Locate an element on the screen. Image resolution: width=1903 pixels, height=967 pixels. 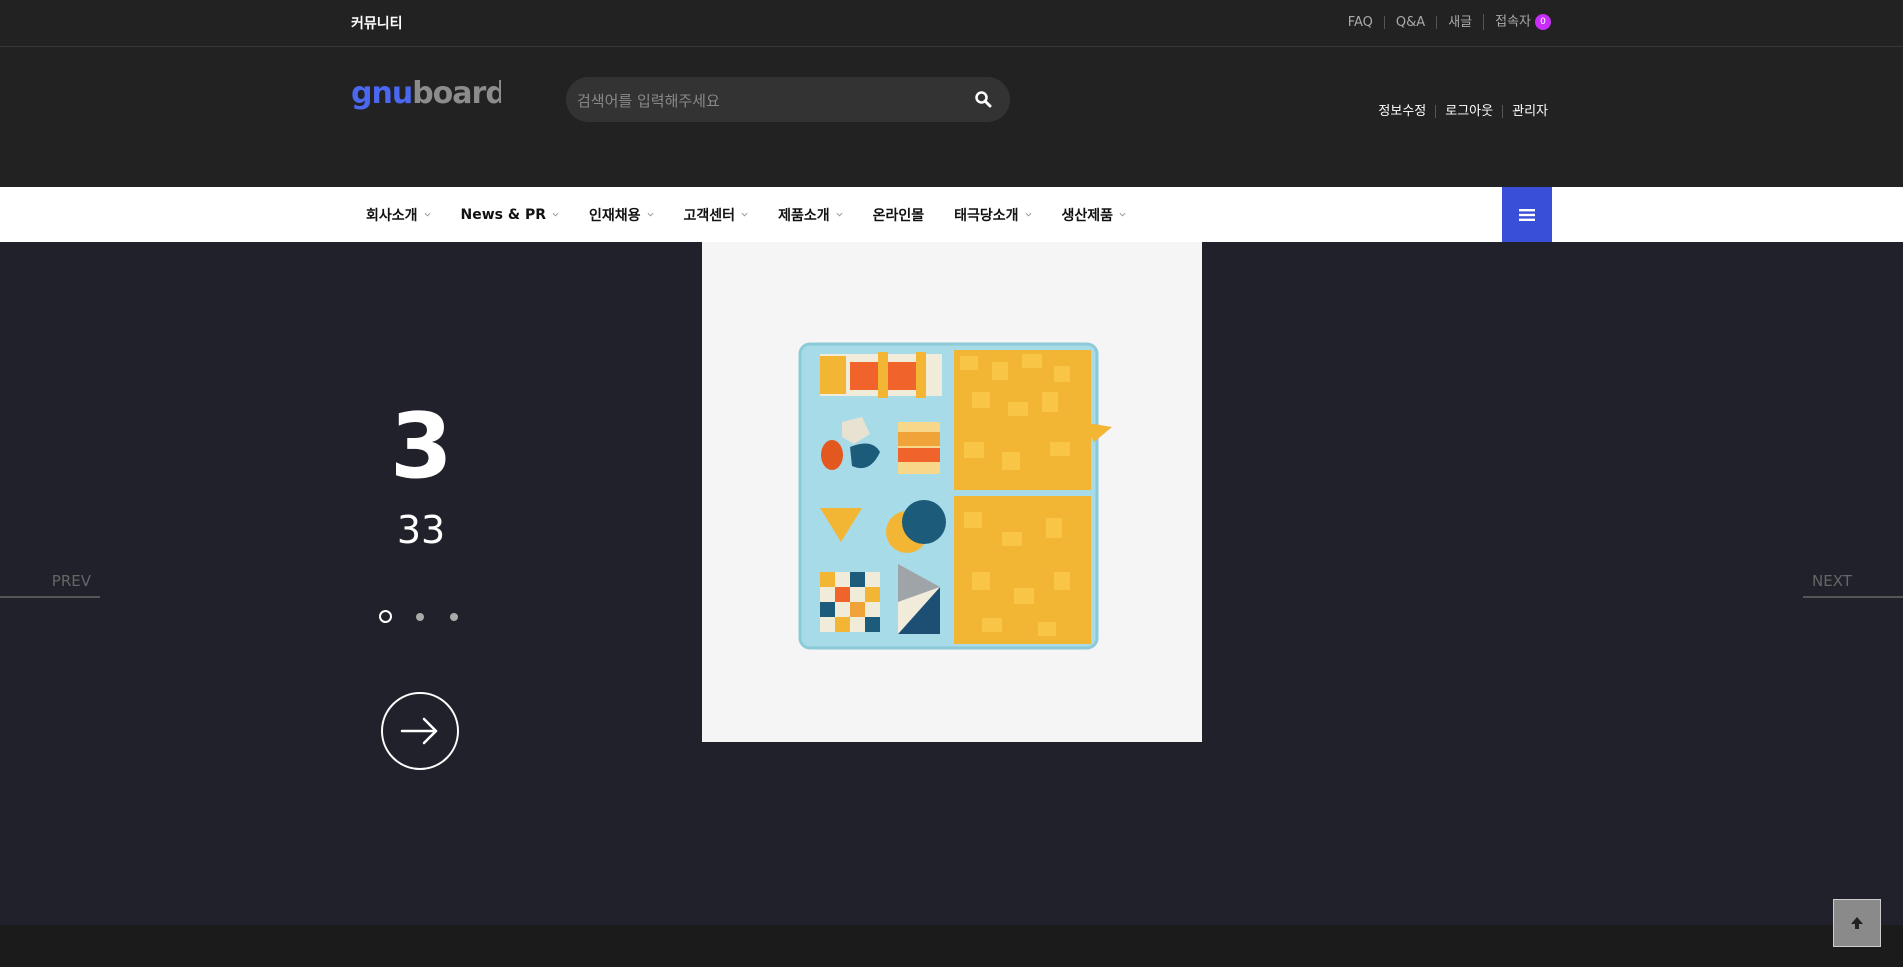
visitor-count-badge: 0 is located at coordinates (1543, 22).